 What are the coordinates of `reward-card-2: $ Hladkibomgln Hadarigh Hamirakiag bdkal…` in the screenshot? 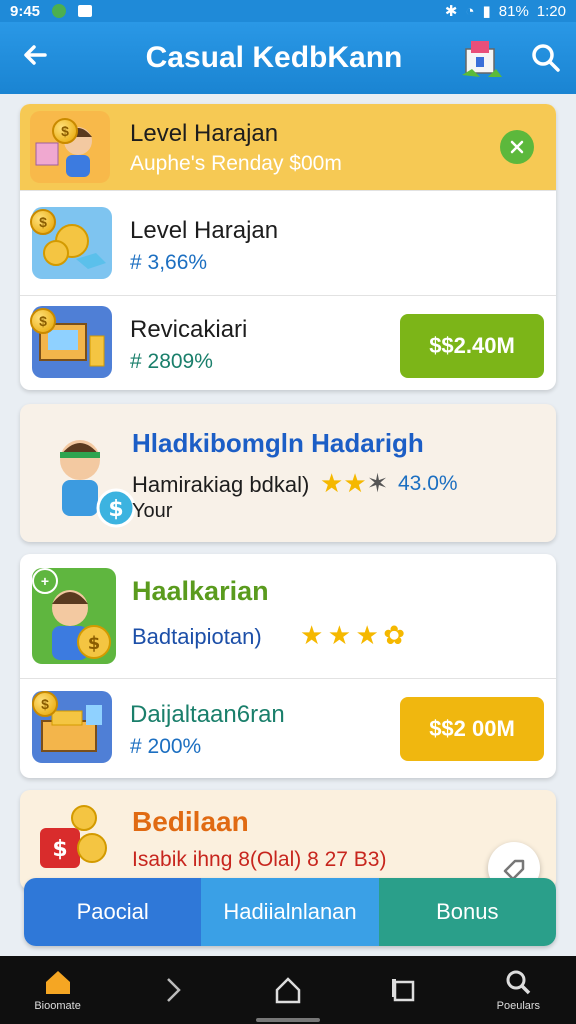 It's located at (288, 473).